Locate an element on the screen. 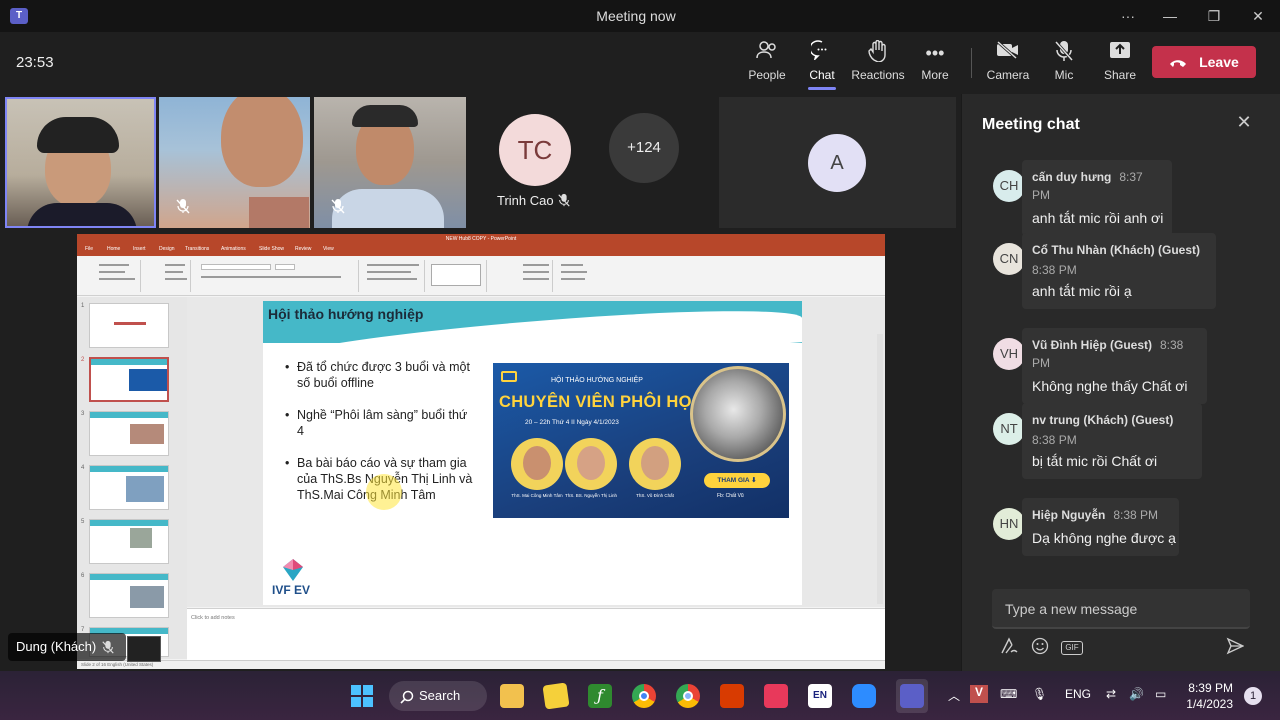  reactions-button: Reactions is located at coordinates (878, 64).